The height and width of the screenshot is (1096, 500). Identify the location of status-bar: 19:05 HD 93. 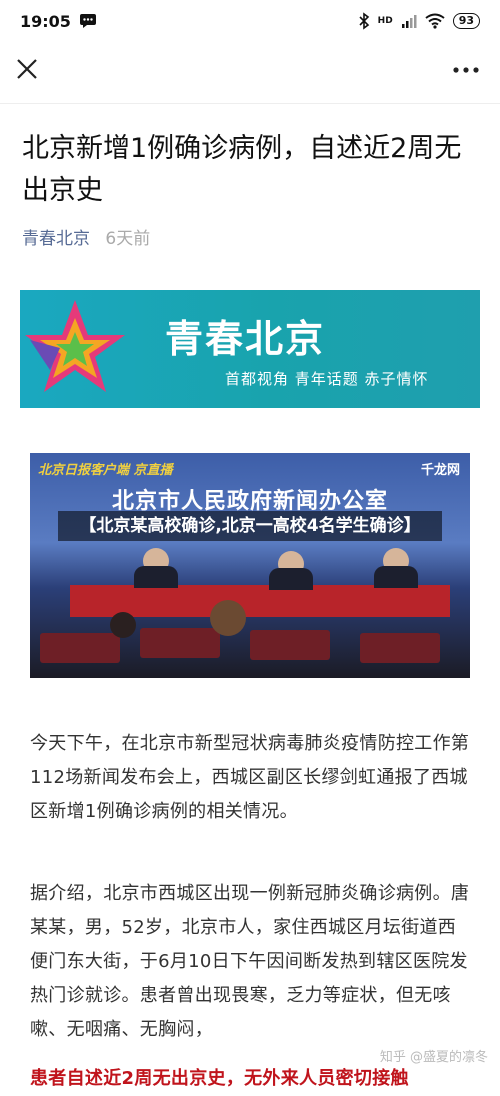
(250, 21).